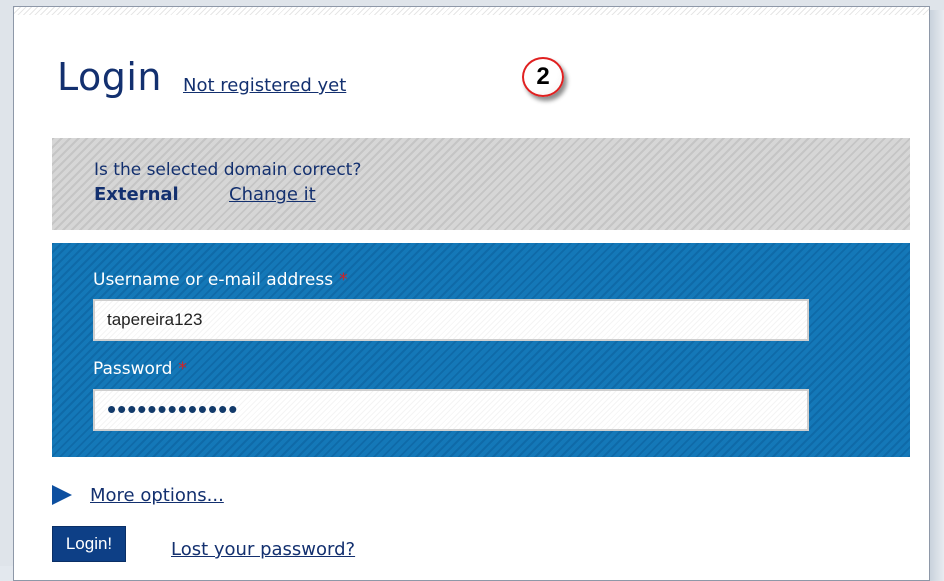 Image resolution: width=944 pixels, height=581 pixels. What do you see at coordinates (937, 295) in the screenshot?
I see `frame-shadow-right` at bounding box center [937, 295].